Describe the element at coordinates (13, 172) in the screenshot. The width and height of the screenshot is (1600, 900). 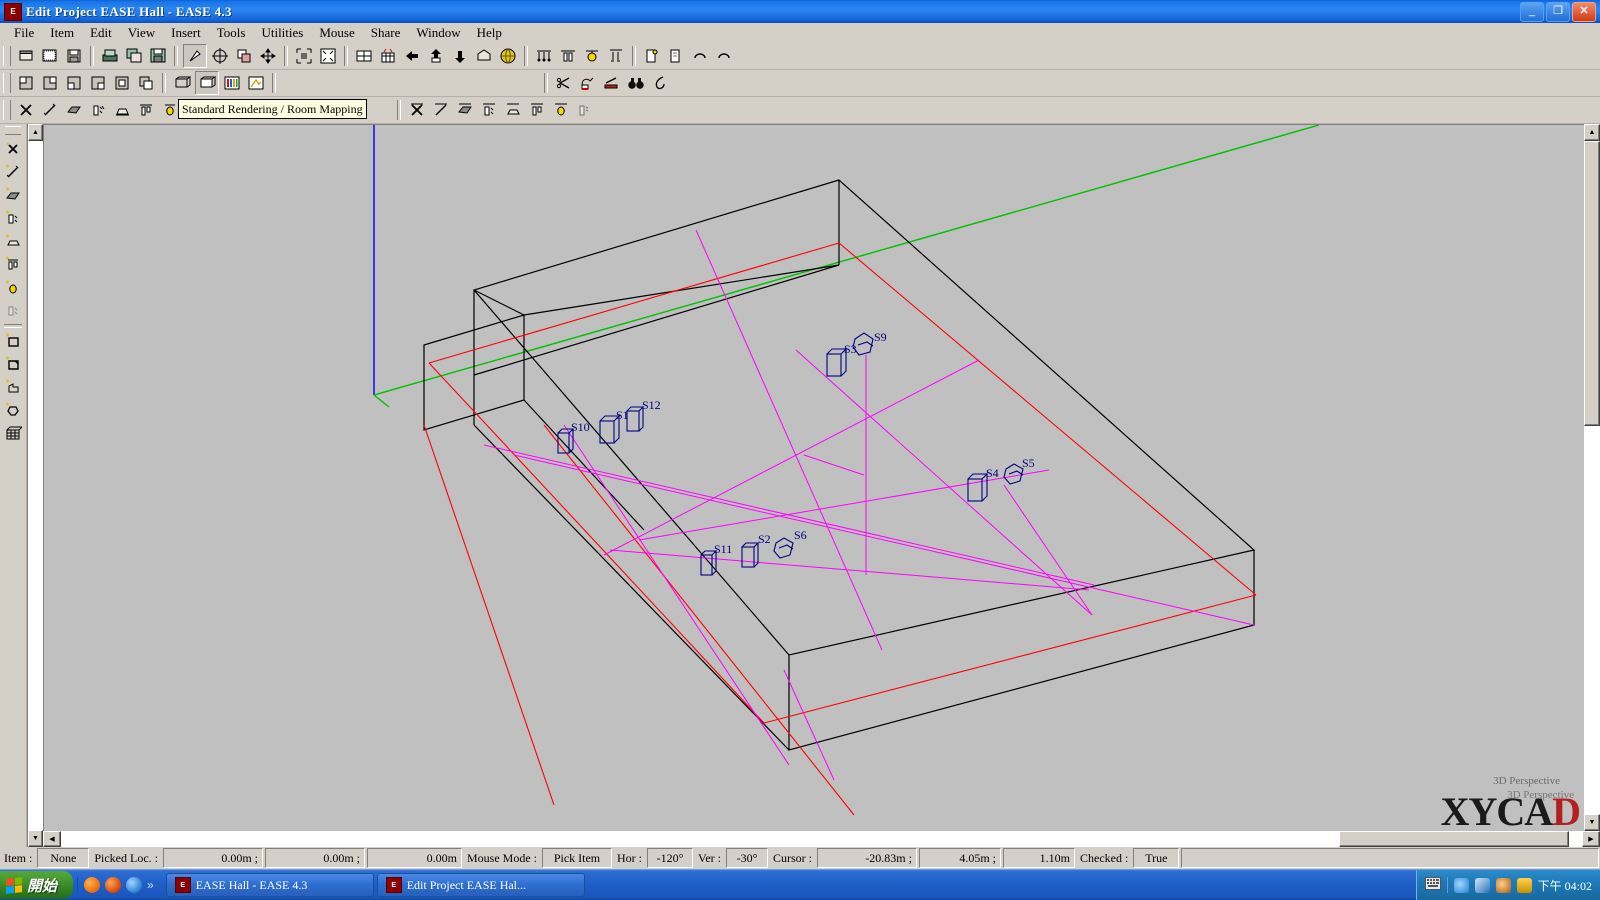
I see `add-vertex-tool` at that location.